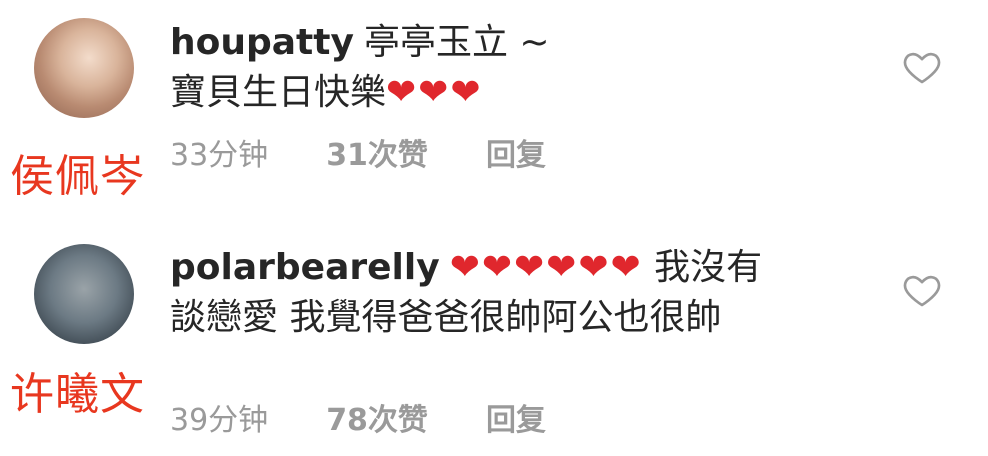 The width and height of the screenshot is (988, 456). What do you see at coordinates (546, 267) in the screenshot?
I see `heart-emoji-group: ❤❤❤❤❤❤` at bounding box center [546, 267].